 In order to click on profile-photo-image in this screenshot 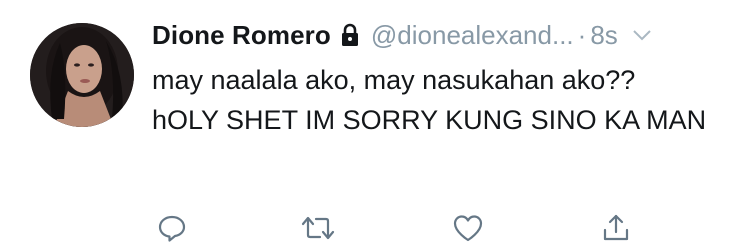, I will do `click(82, 75)`.